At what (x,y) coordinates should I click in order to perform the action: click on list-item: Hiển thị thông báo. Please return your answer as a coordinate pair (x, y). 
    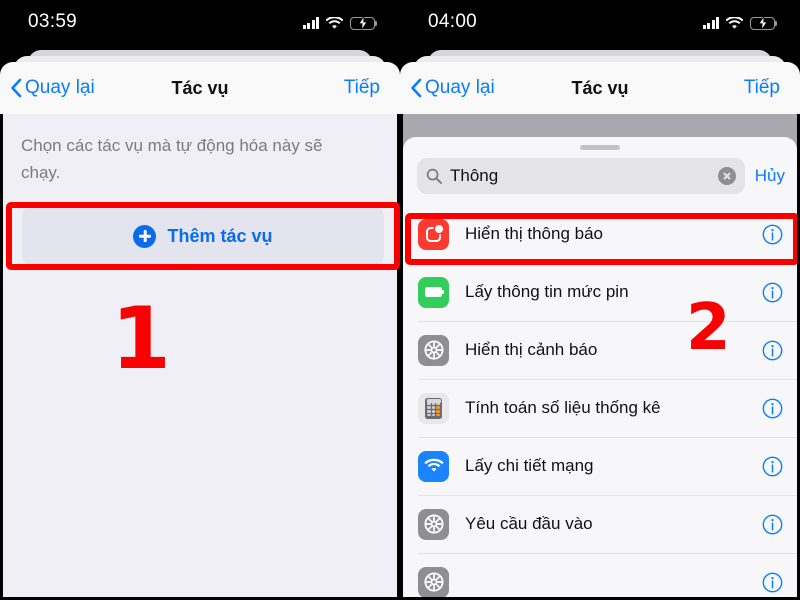
    Looking at the image, I should click on (600, 234).